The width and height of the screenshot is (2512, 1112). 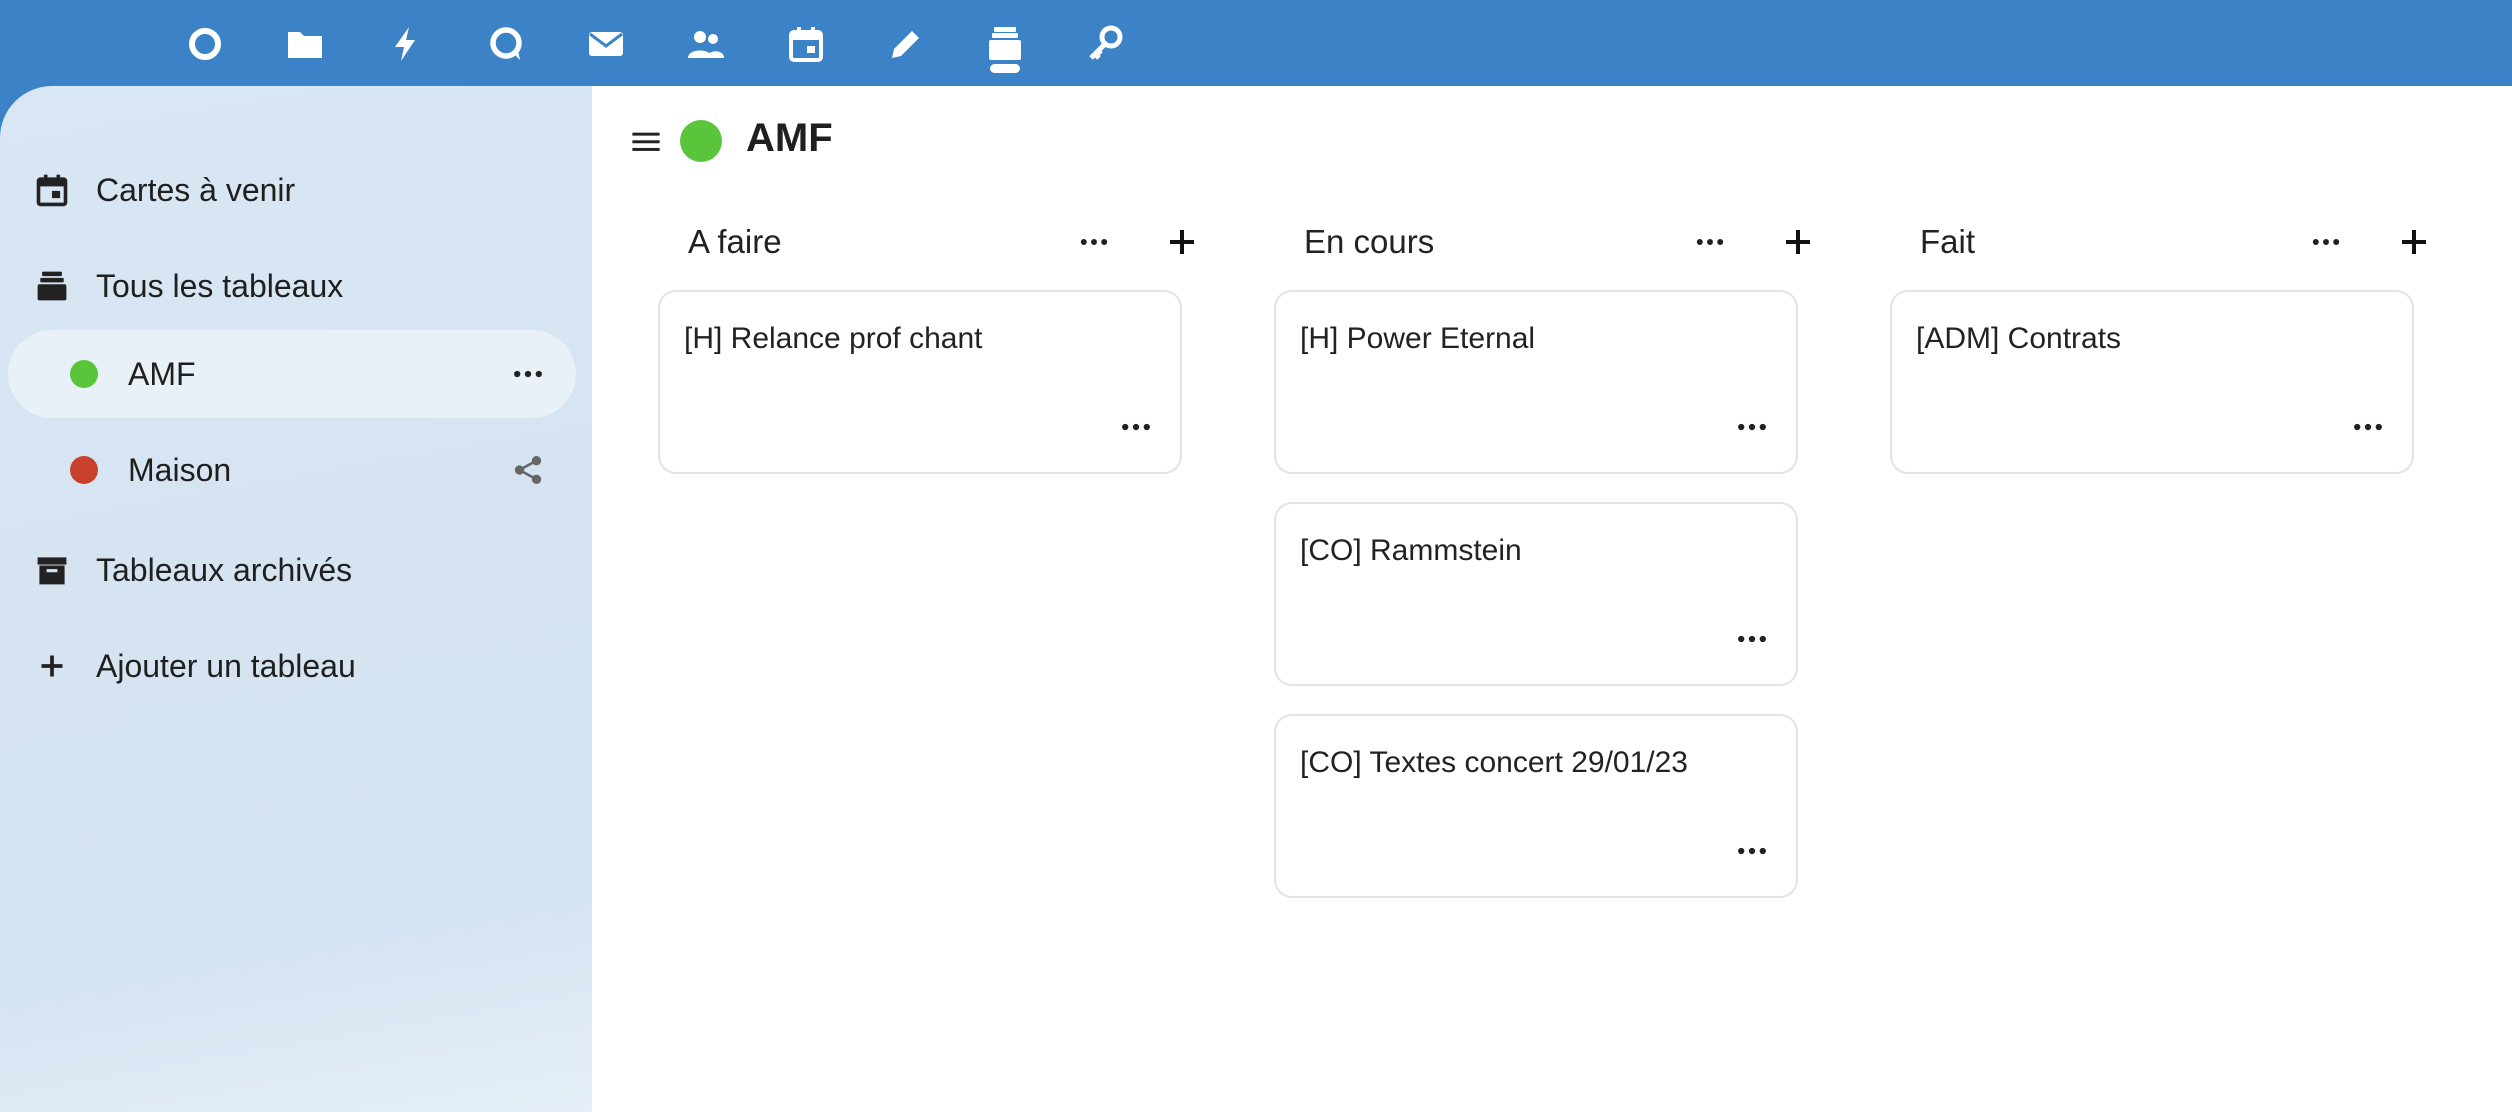 I want to click on sidebar-item-archived-boards: Tableaux archivés, so click(x=296, y=570).